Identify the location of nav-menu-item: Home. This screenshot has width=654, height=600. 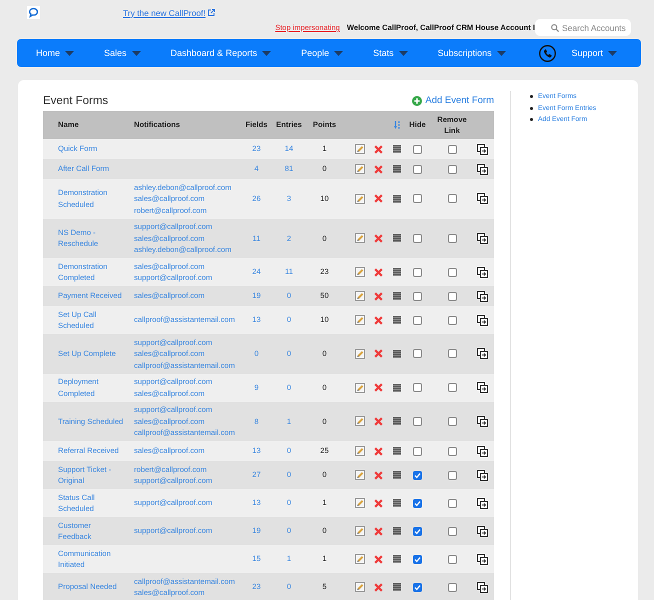
(55, 53).